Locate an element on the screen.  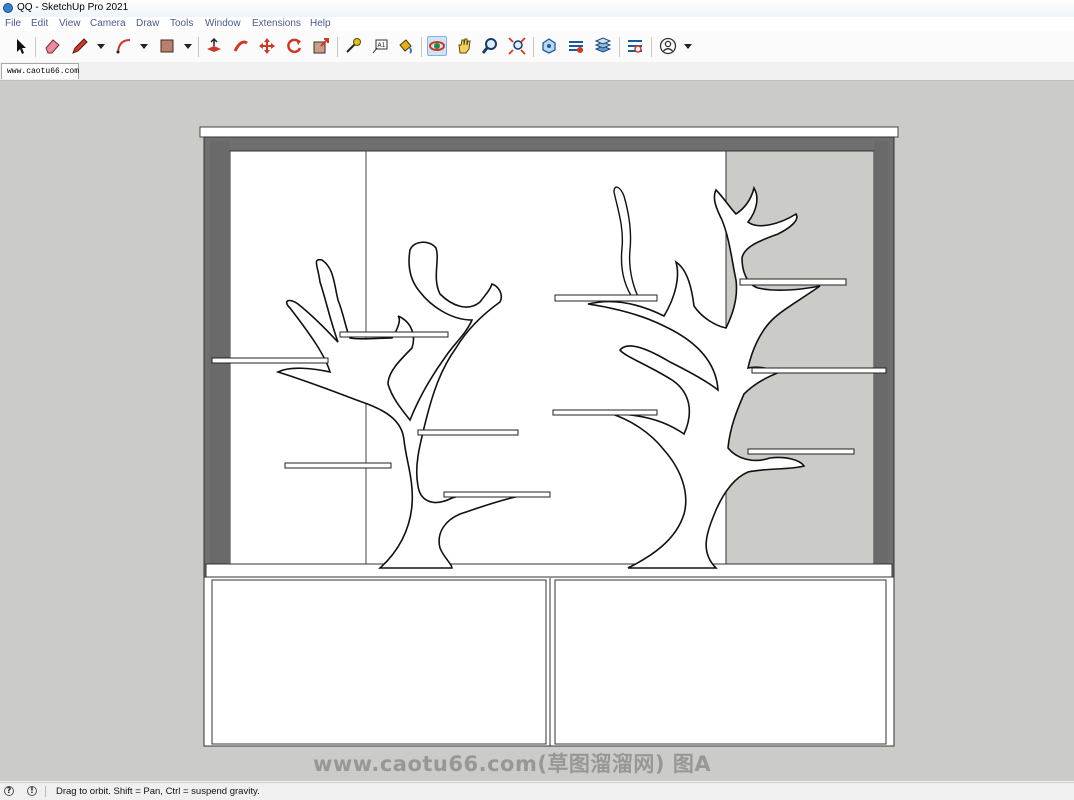
rotate-icon is located at coordinates (294, 46).